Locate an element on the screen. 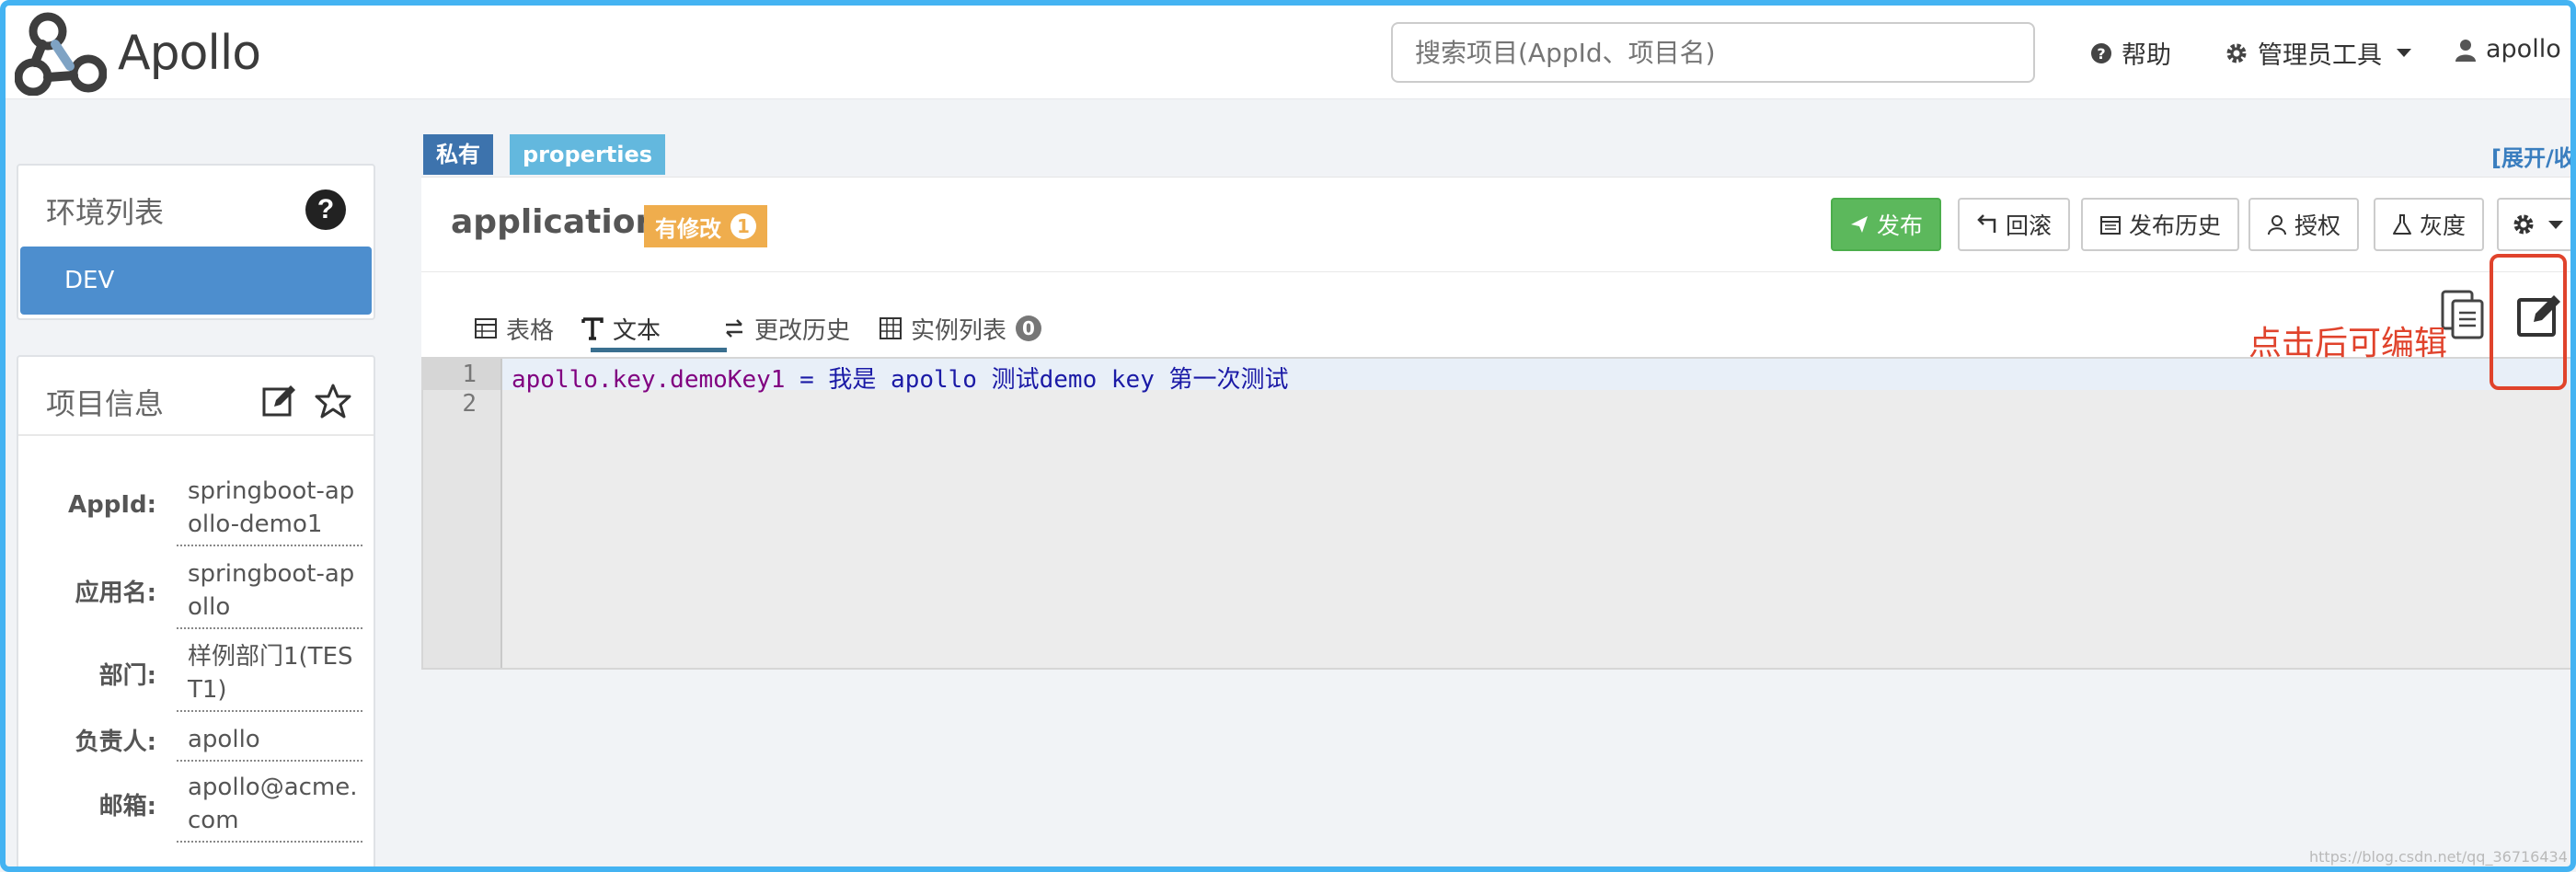 The image size is (2576, 872). namespace-name: application is located at coordinates (555, 222).